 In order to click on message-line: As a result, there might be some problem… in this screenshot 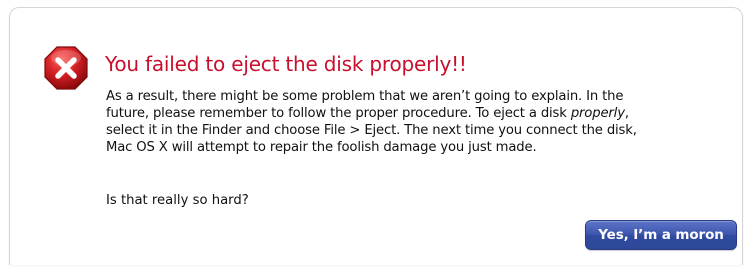, I will do `click(365, 96)`.